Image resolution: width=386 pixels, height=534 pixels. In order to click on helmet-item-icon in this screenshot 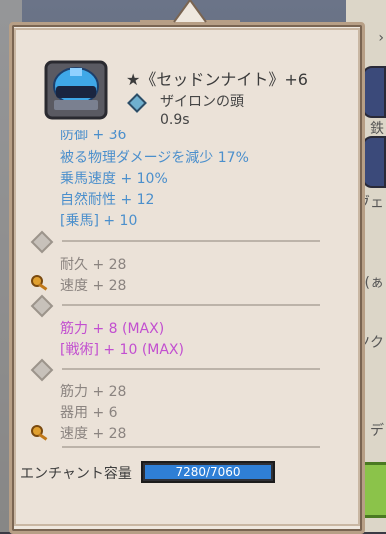, I will do `click(76, 90)`.